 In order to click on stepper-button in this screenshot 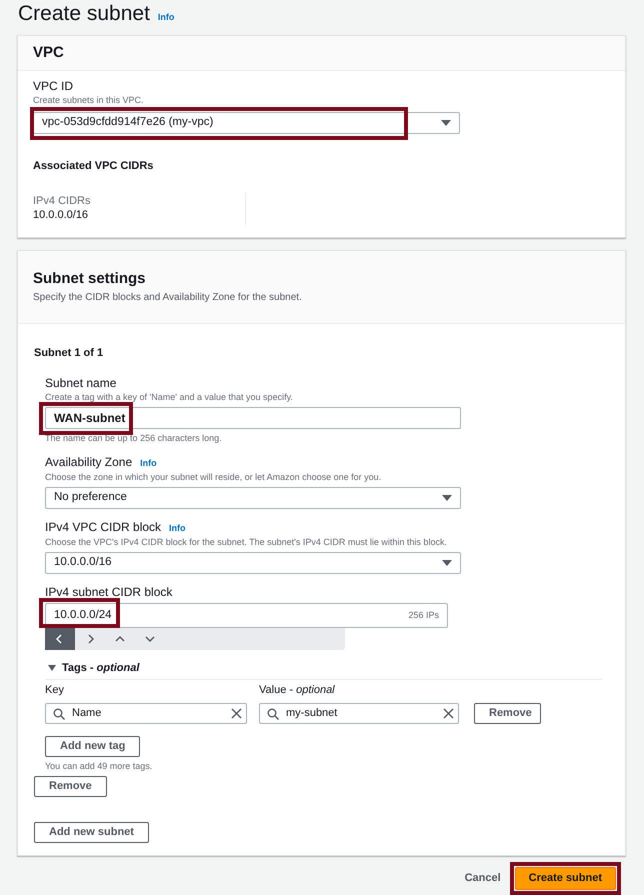, I will do `click(60, 639)`.